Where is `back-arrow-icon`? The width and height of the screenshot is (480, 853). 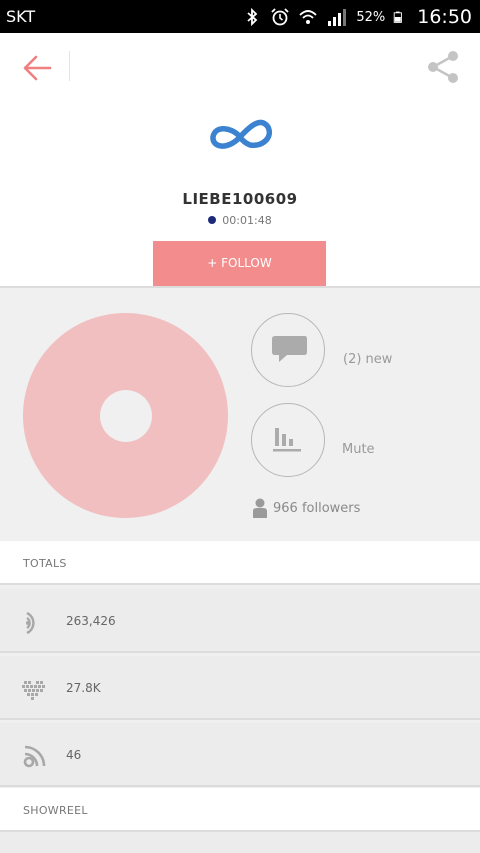 back-arrow-icon is located at coordinates (37, 68).